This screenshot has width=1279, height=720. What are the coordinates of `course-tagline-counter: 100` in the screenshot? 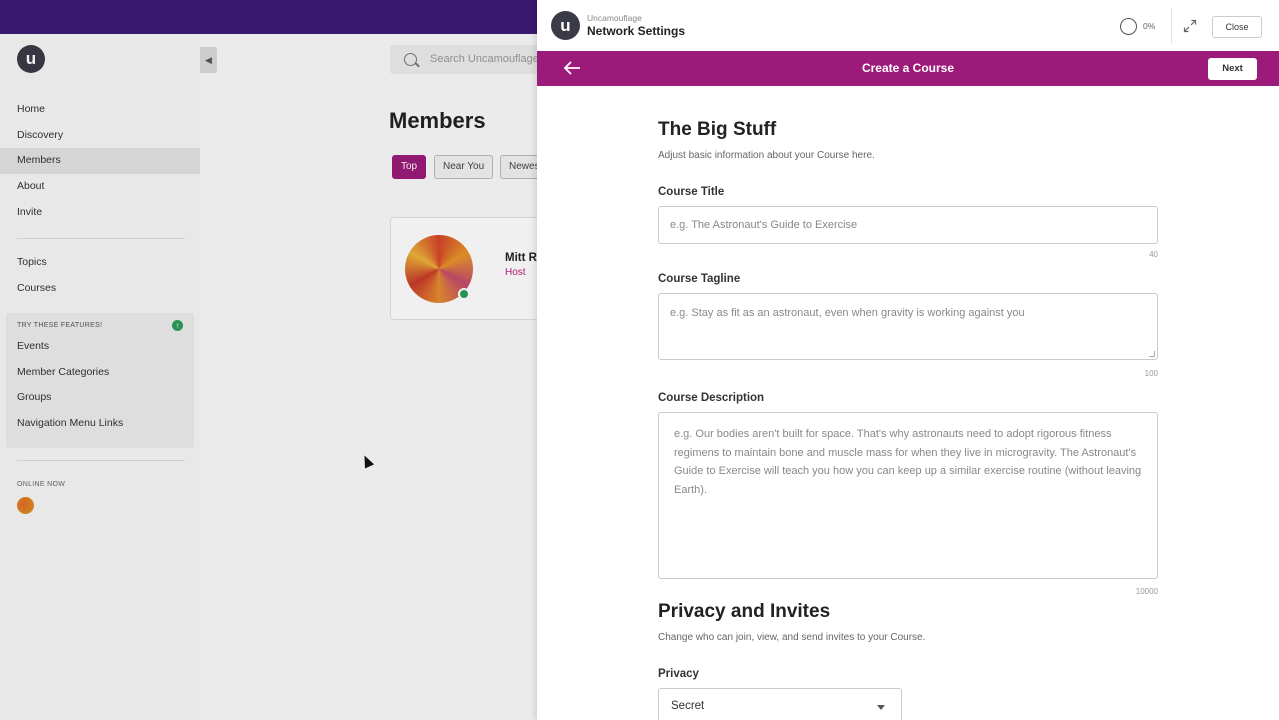 It's located at (1151, 373).